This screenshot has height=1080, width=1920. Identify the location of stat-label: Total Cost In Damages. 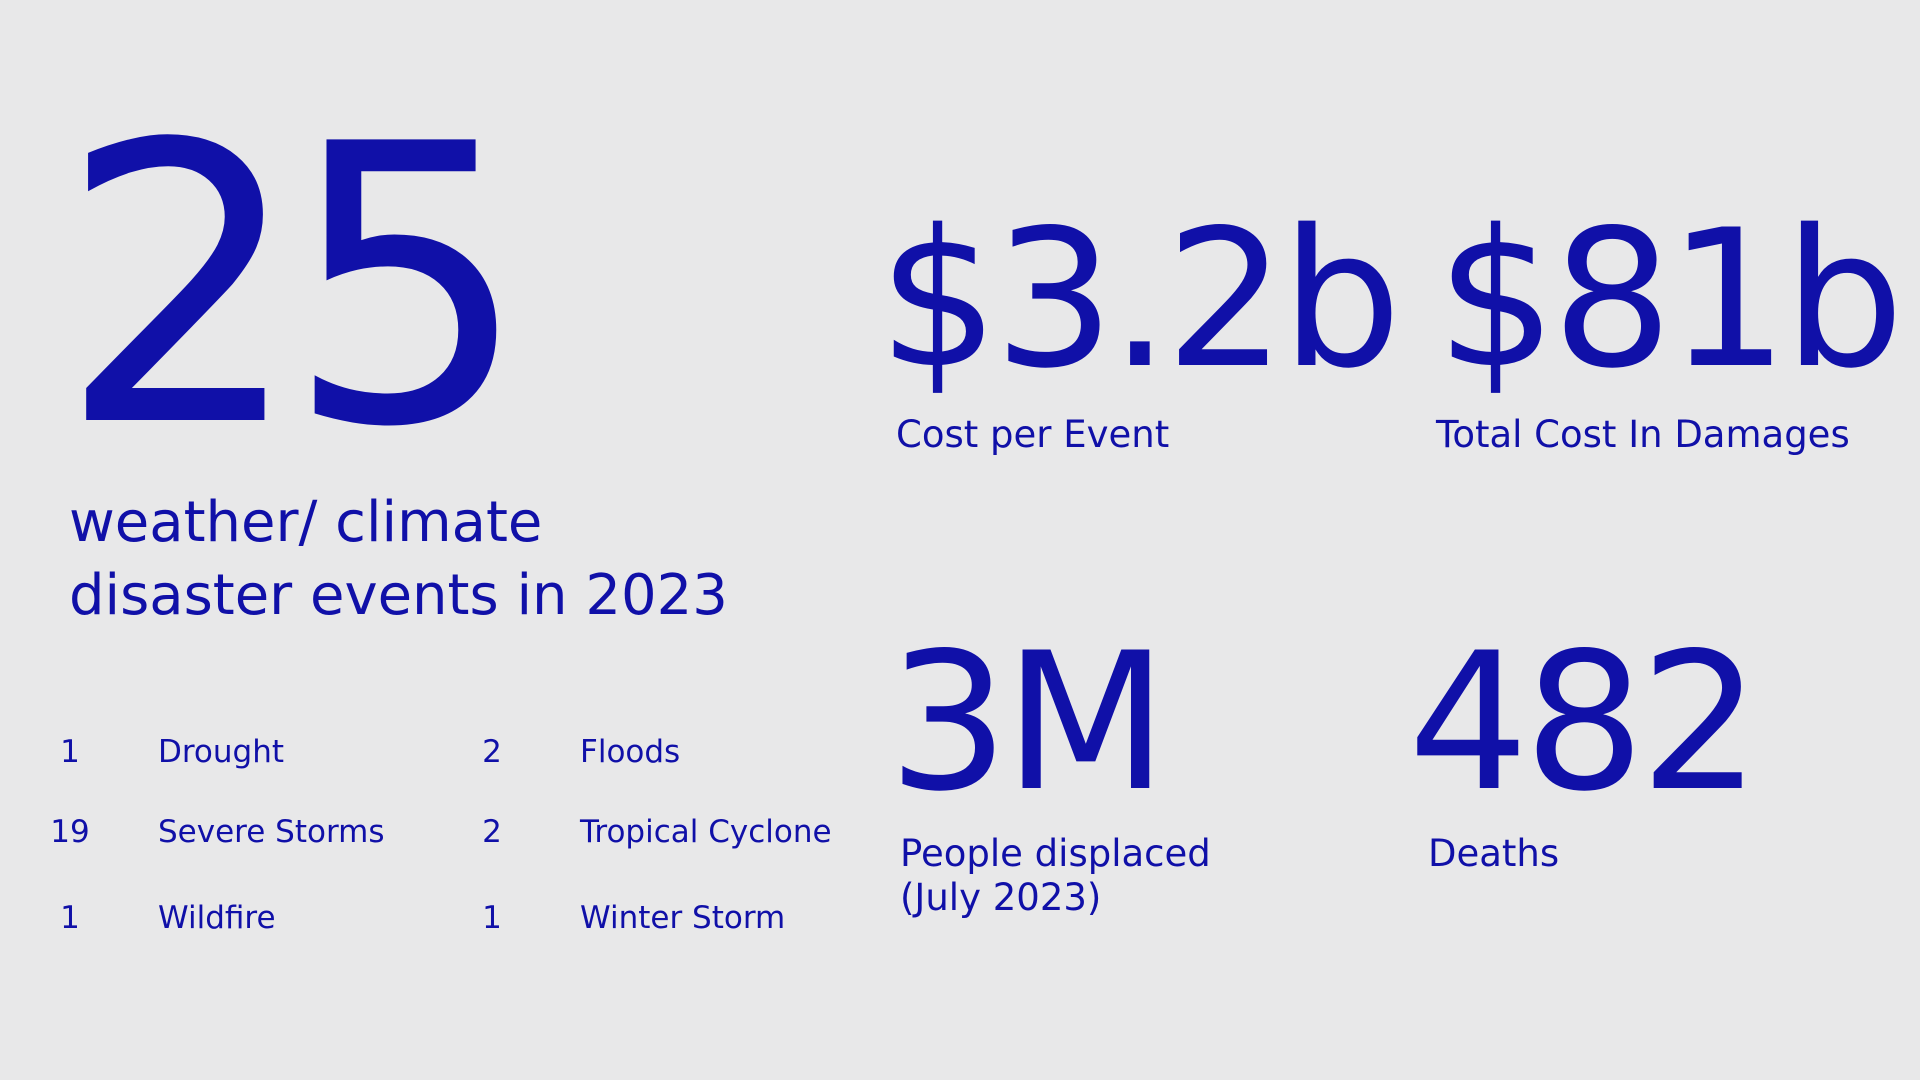
(1643, 434).